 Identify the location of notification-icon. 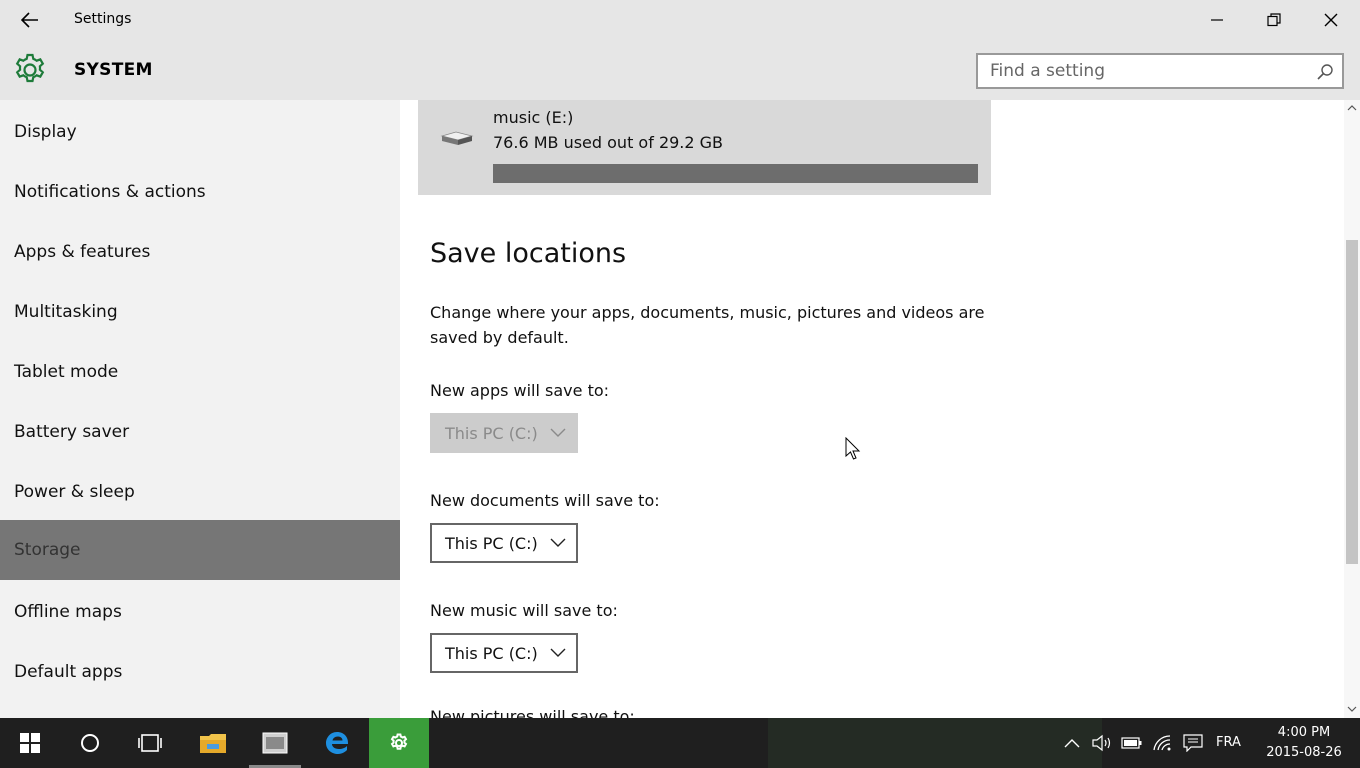
(1193, 743).